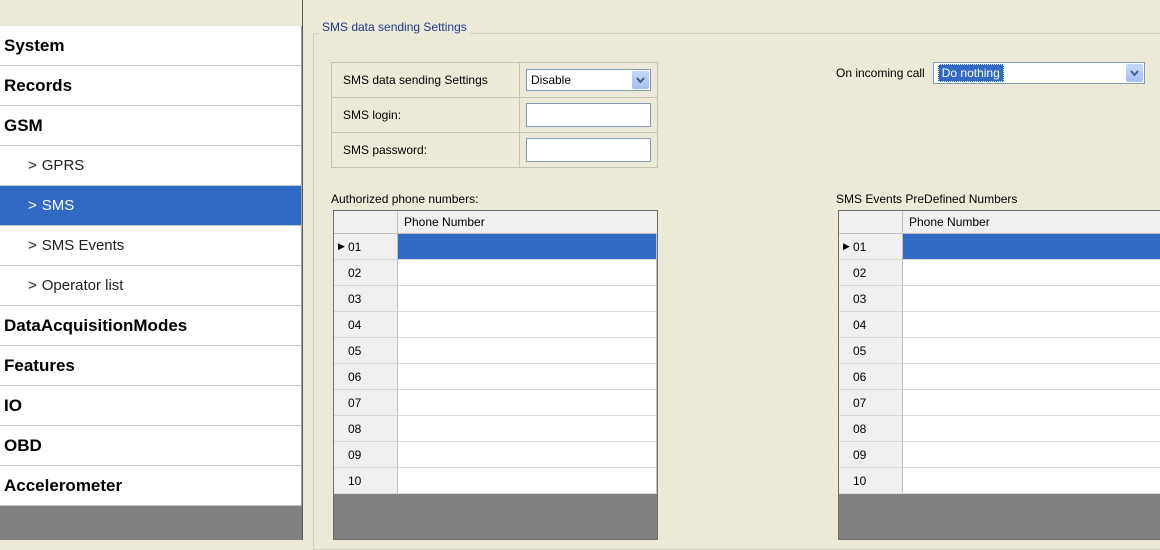 This screenshot has height=550, width=1160. I want to click on row-number: 04, so click(355, 324).